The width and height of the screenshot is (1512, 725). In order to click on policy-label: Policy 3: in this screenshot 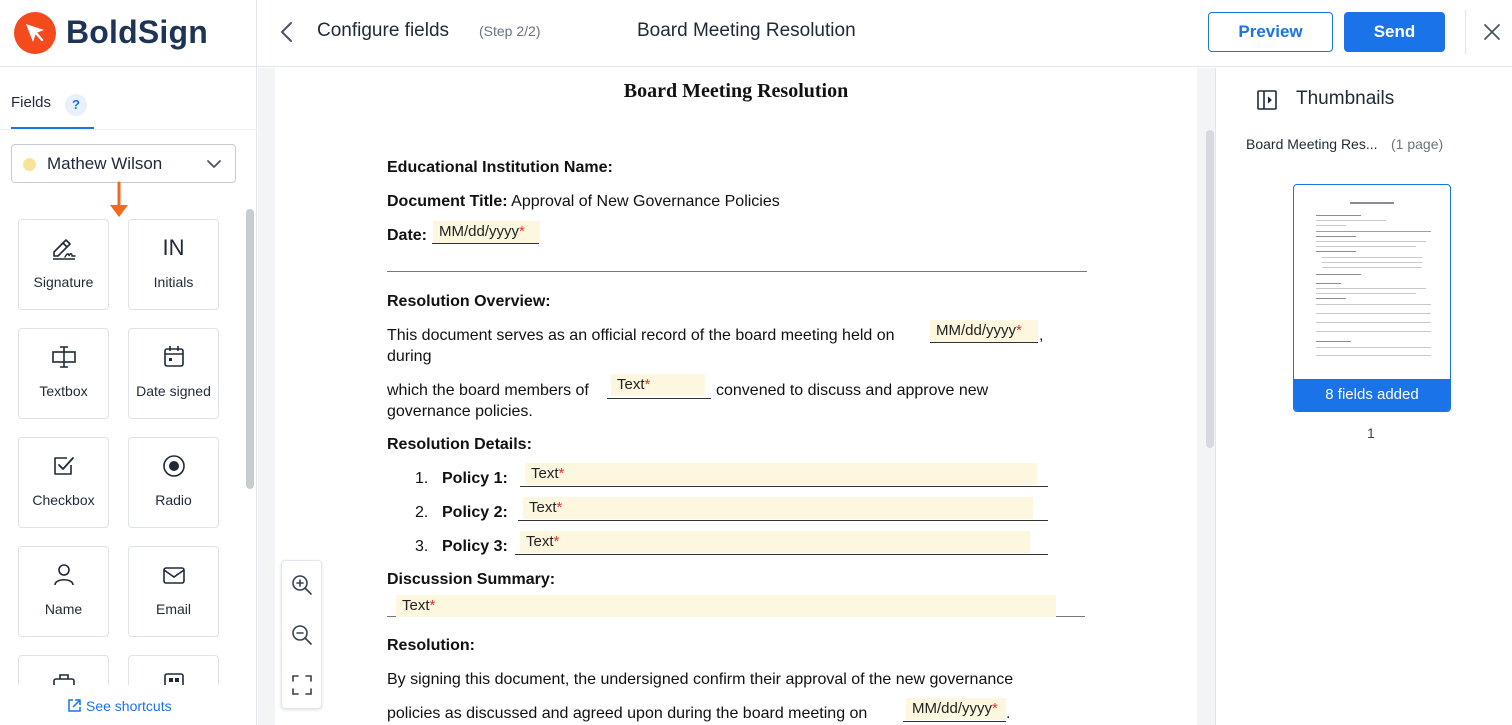, I will do `click(475, 546)`.